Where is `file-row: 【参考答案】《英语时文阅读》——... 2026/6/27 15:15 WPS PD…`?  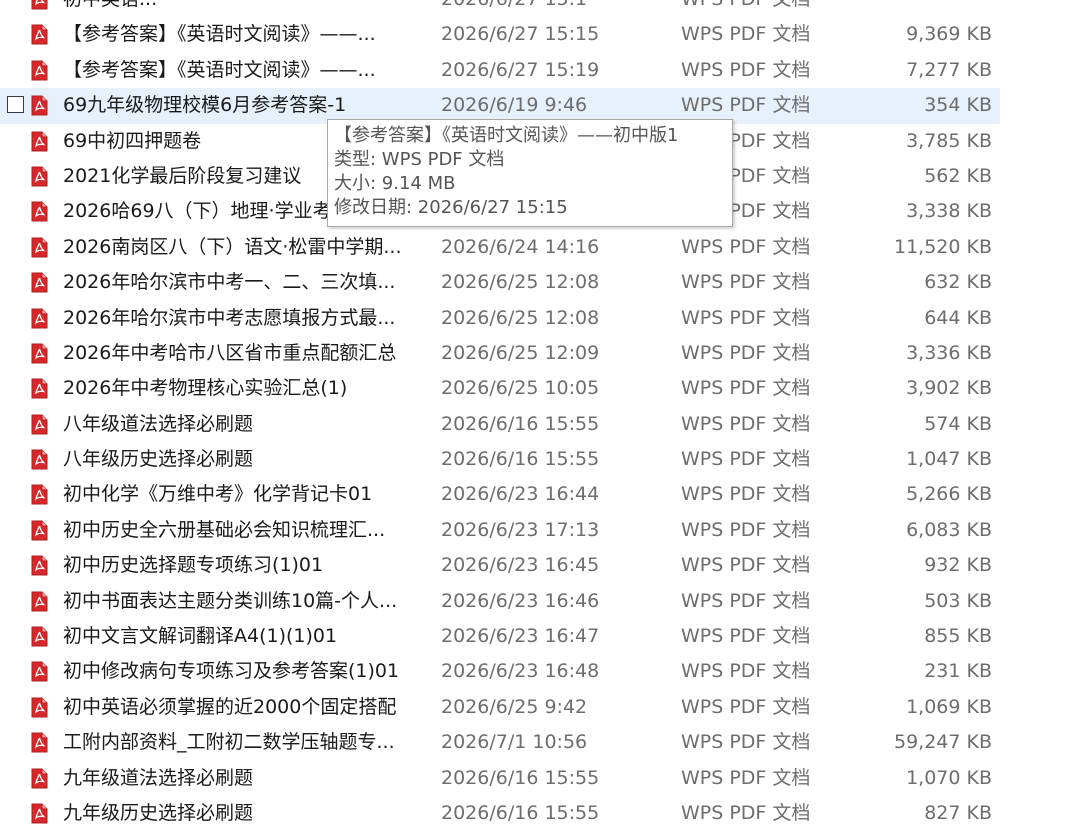 file-row: 【参考答案】《英语时文阅读》——... 2026/6/27 15:15 WPS PD… is located at coordinates (500, 34).